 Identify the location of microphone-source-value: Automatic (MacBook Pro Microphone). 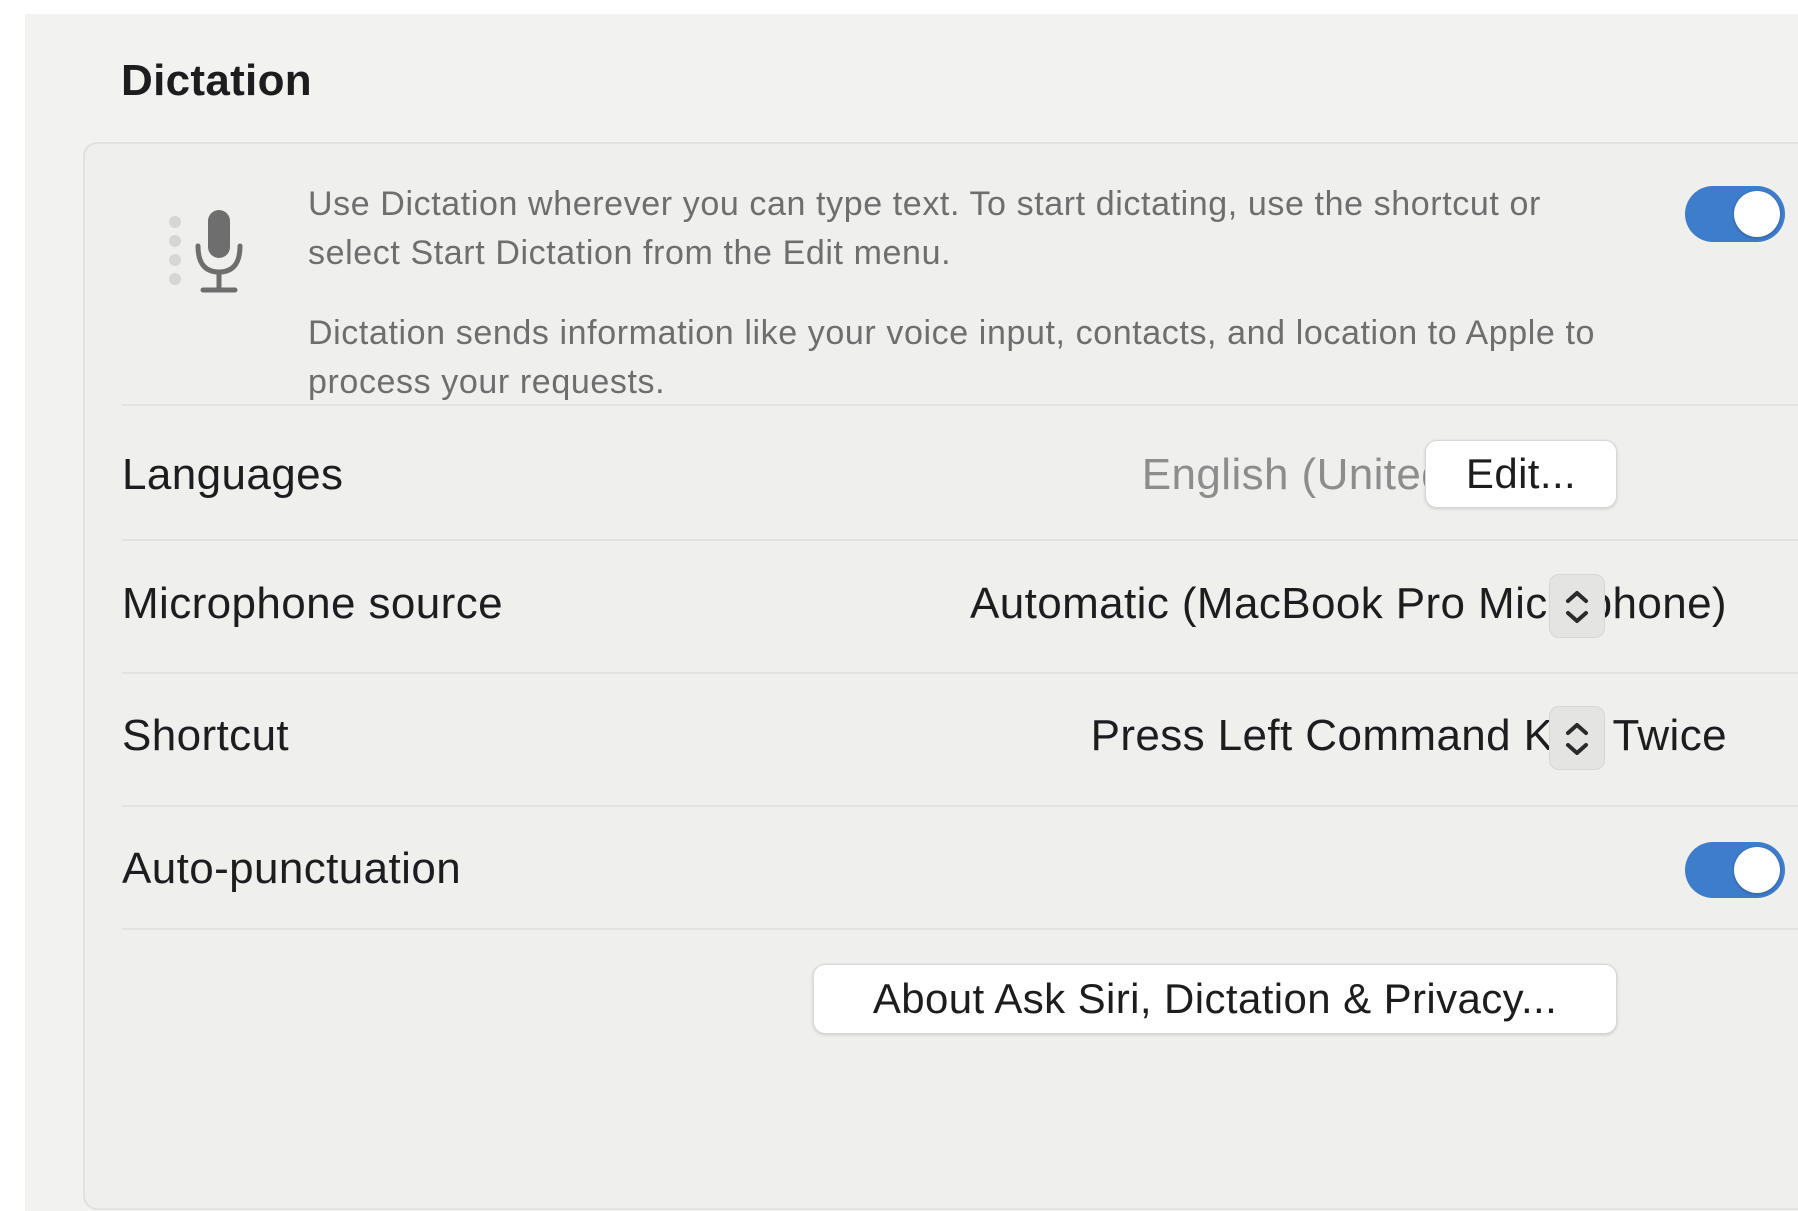
(1348, 604).